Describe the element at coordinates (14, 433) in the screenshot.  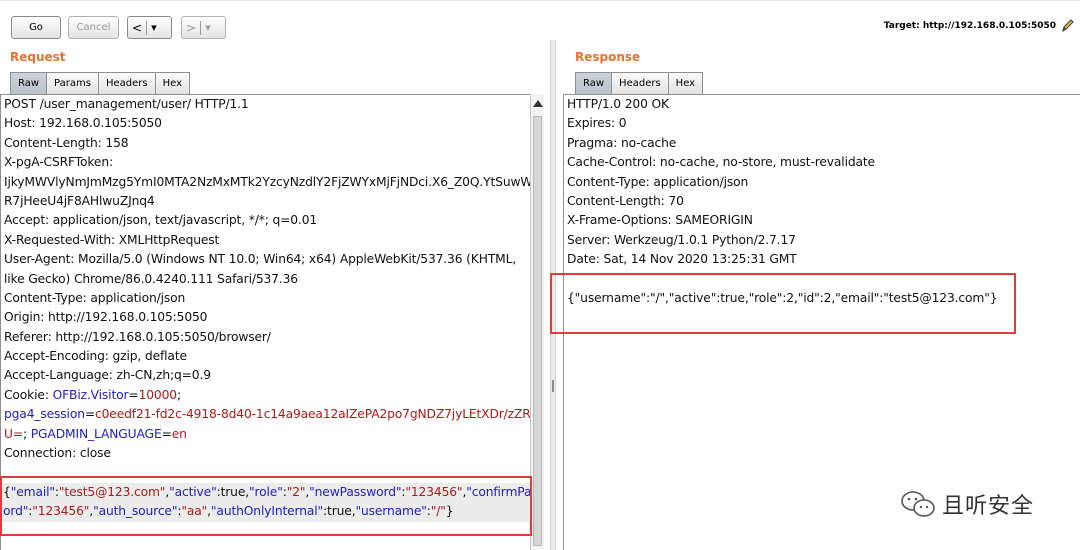
I see `cookie-value: U=` at that location.